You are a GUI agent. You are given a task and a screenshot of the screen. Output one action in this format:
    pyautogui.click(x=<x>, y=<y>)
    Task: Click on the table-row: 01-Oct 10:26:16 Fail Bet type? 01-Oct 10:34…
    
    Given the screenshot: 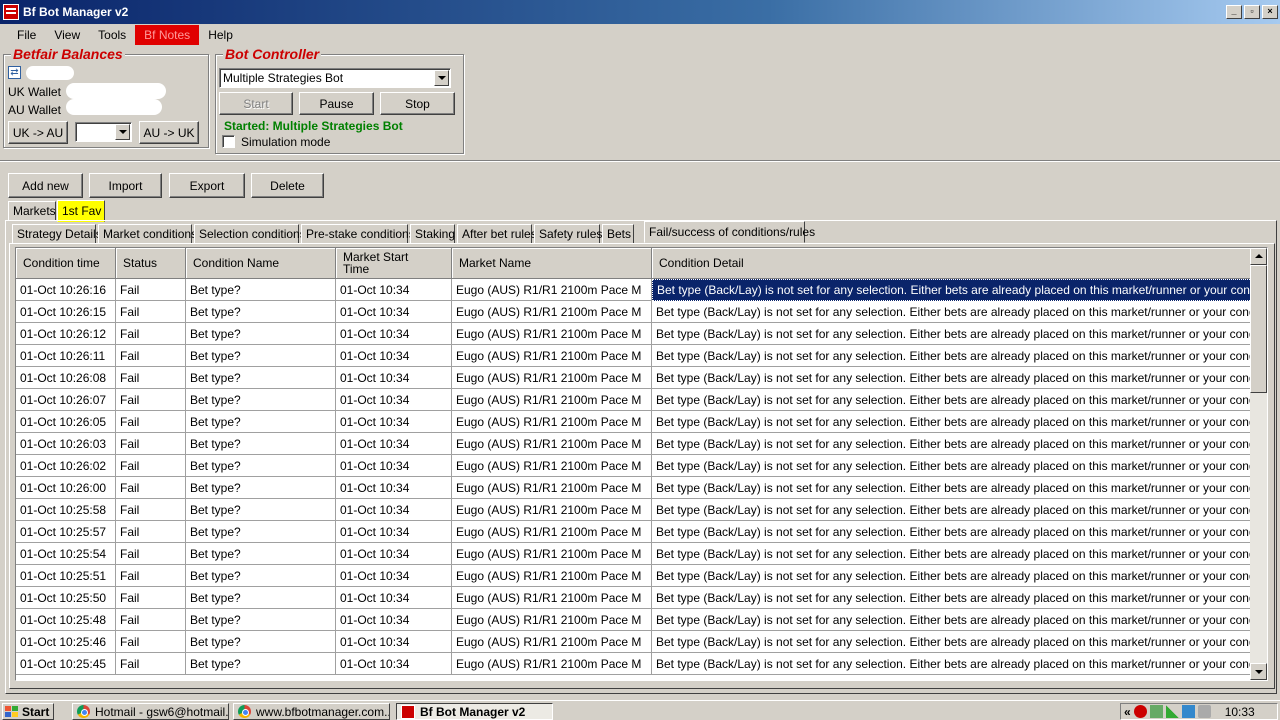 What is the action you would take?
    pyautogui.click(x=634, y=290)
    